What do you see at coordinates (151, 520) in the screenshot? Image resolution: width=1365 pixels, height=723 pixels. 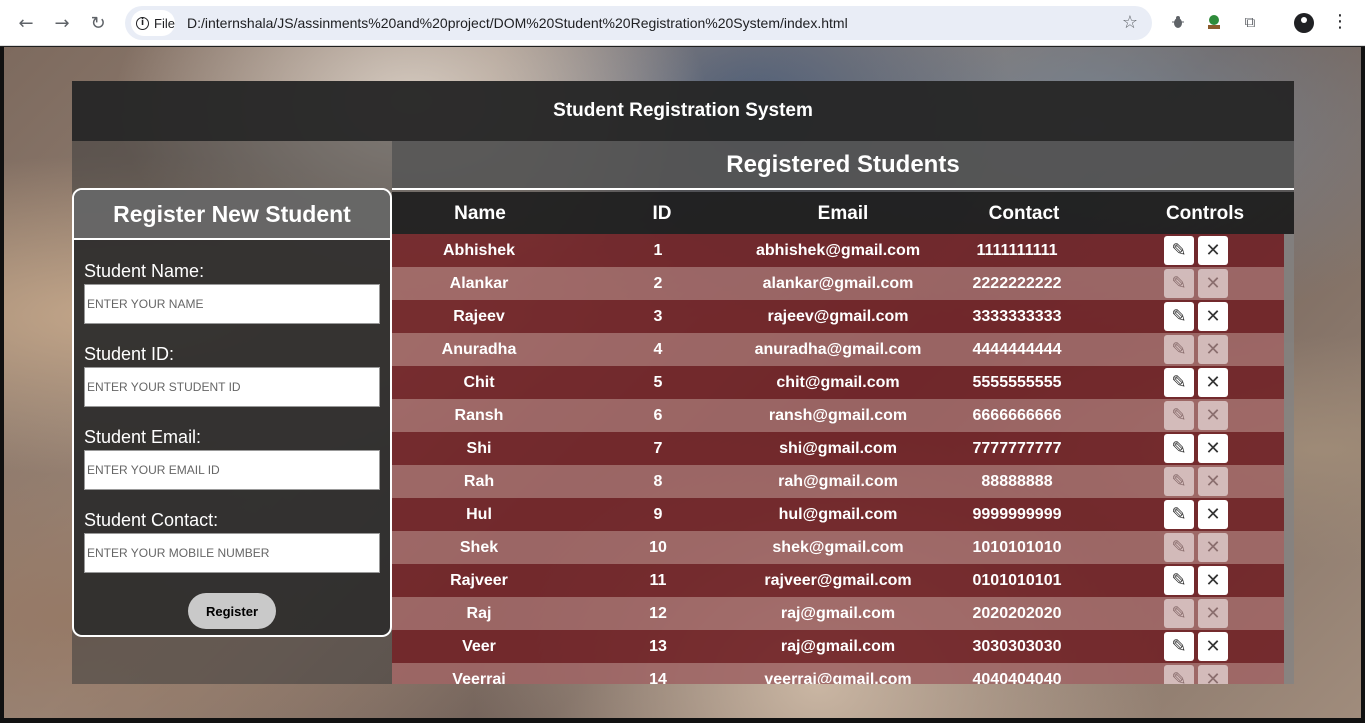 I see `contact-label: Student Contact:` at bounding box center [151, 520].